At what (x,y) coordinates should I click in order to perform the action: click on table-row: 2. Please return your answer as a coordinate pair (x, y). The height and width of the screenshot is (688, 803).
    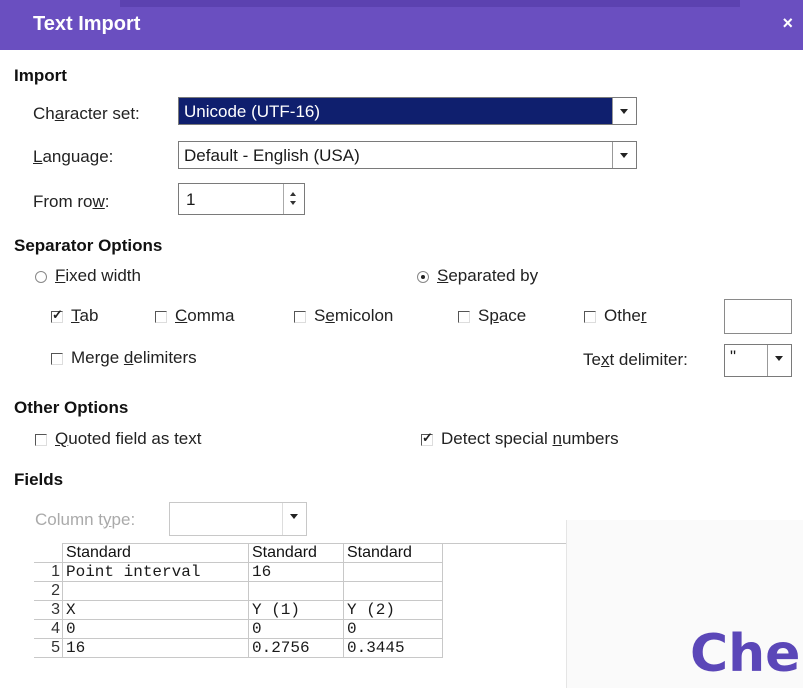
    Looking at the image, I should click on (238, 591).